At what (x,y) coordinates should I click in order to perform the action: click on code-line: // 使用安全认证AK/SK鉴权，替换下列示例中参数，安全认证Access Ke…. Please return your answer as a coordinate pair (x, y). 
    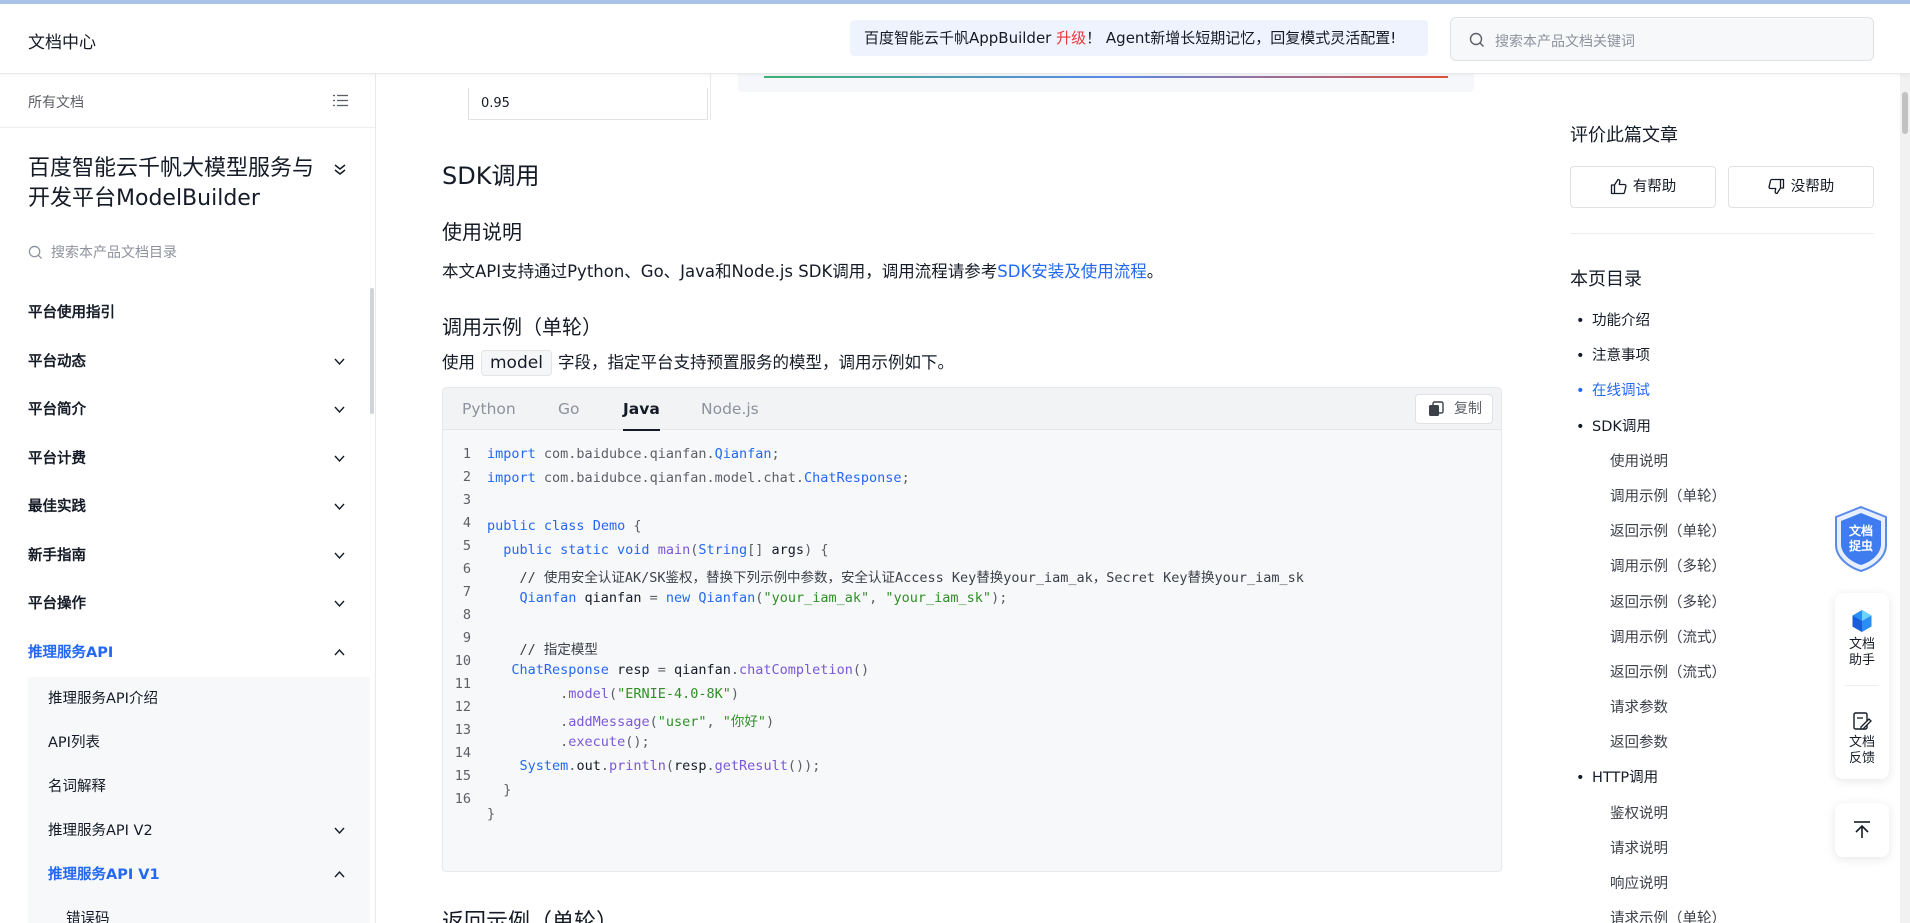
    Looking at the image, I should click on (895, 578).